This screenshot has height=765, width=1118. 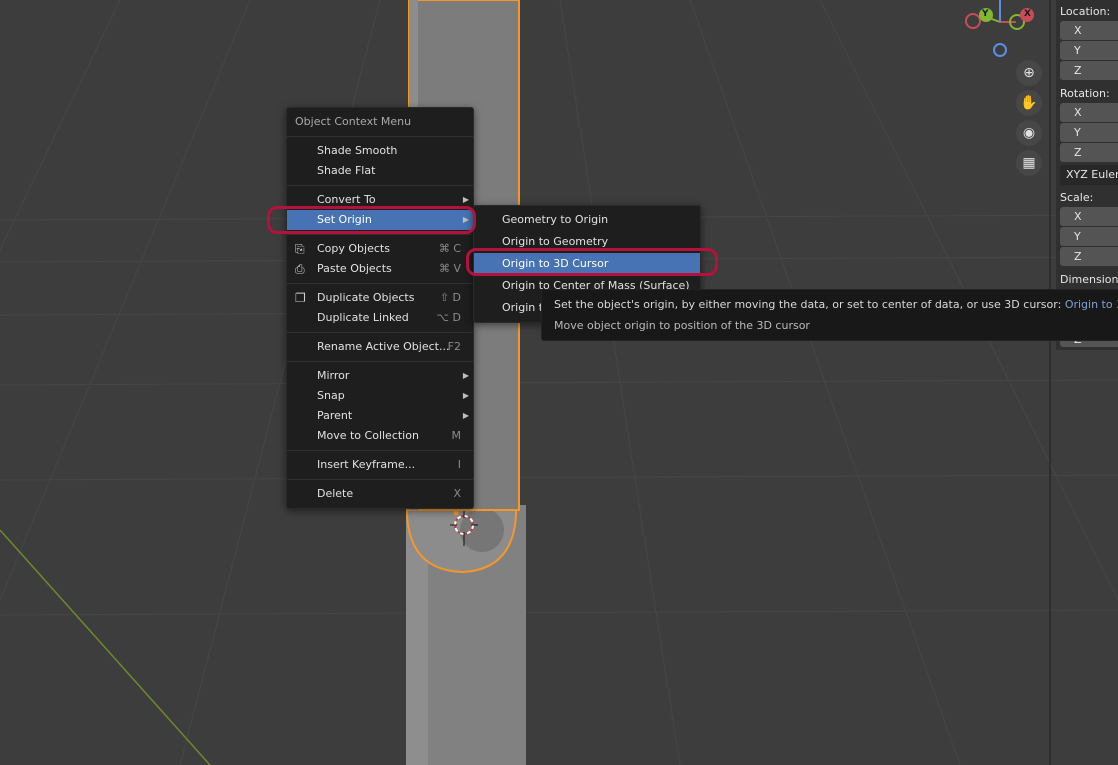 I want to click on menu-item-paste-objects: ⎙ Paste Objects ⌘ V, so click(x=380, y=269).